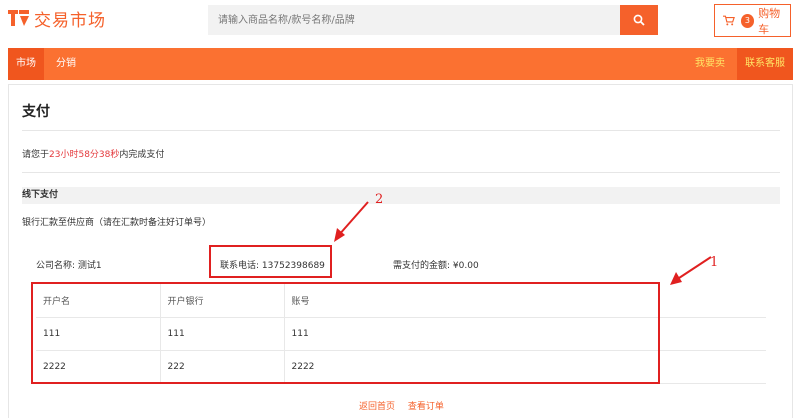 Image resolution: width=800 pixels, height=418 pixels. Describe the element at coordinates (729, 20) in the screenshot. I see `cart-icon` at that location.